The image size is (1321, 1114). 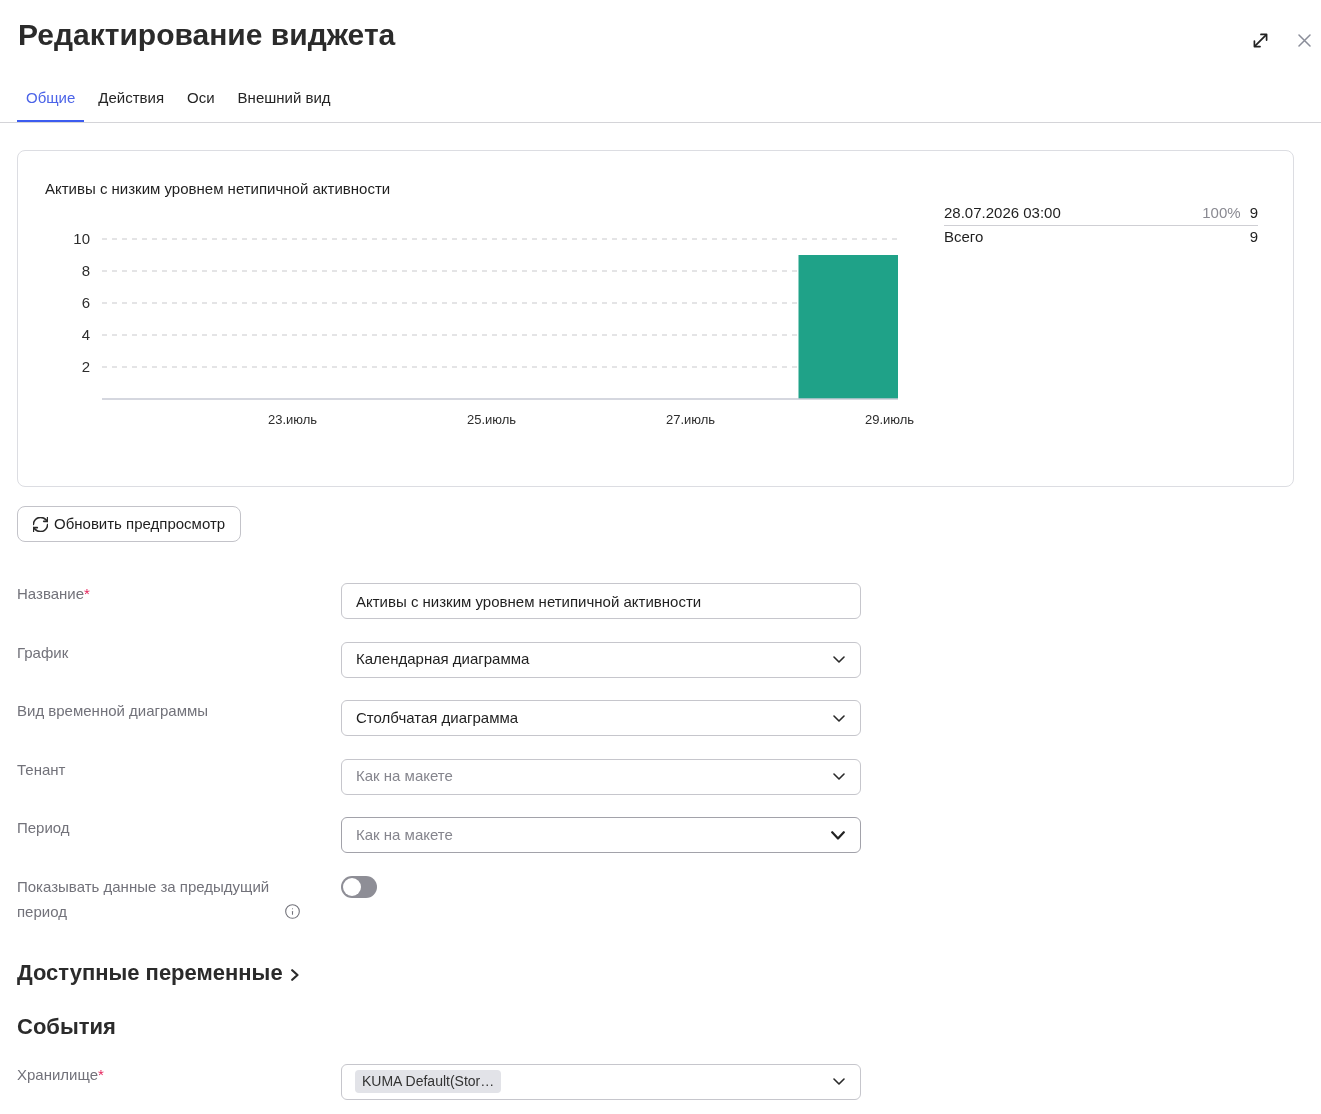 I want to click on total-label: Всего, so click(x=964, y=237).